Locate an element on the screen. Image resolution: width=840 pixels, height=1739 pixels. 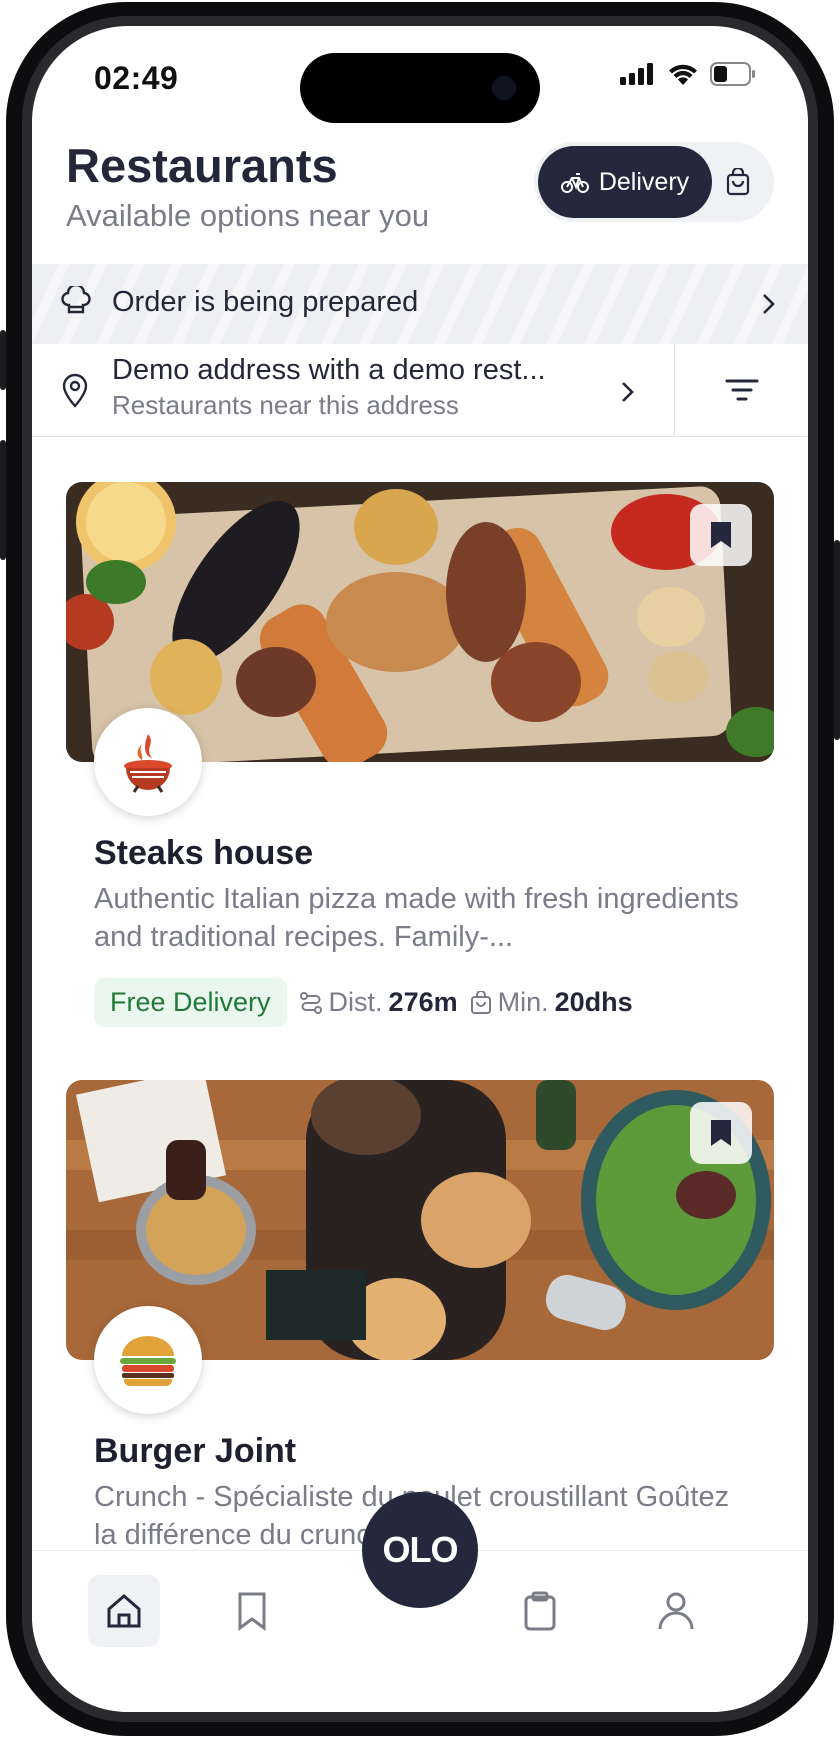
filter-icon is located at coordinates (742, 390).